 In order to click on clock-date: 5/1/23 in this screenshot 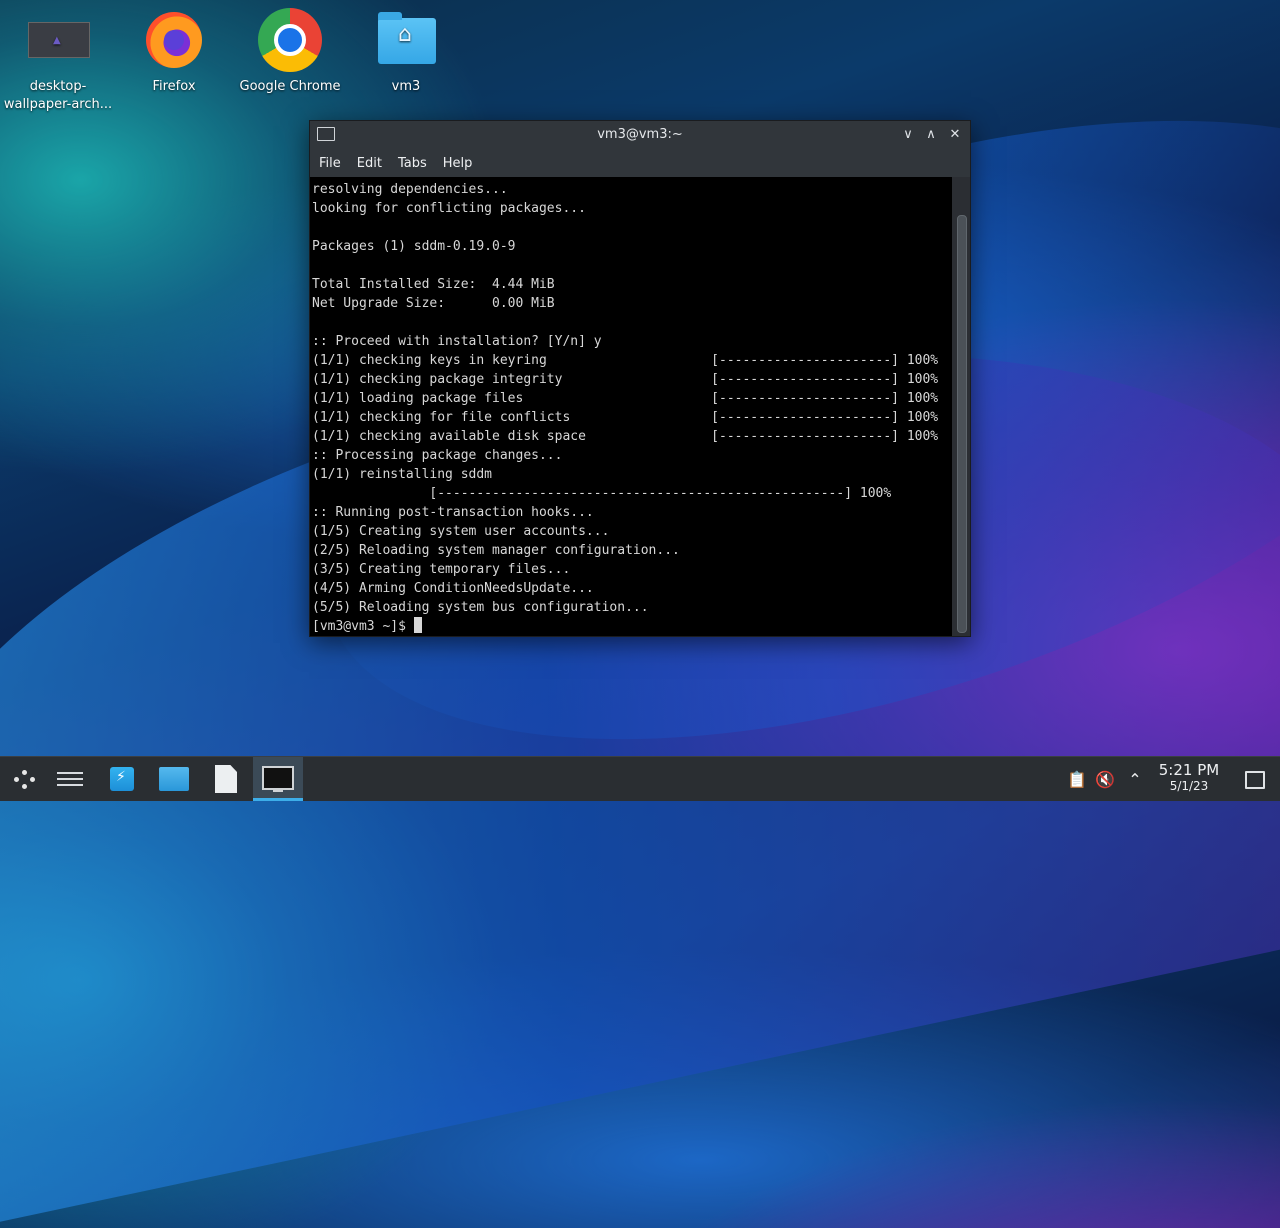, I will do `click(1189, 786)`.